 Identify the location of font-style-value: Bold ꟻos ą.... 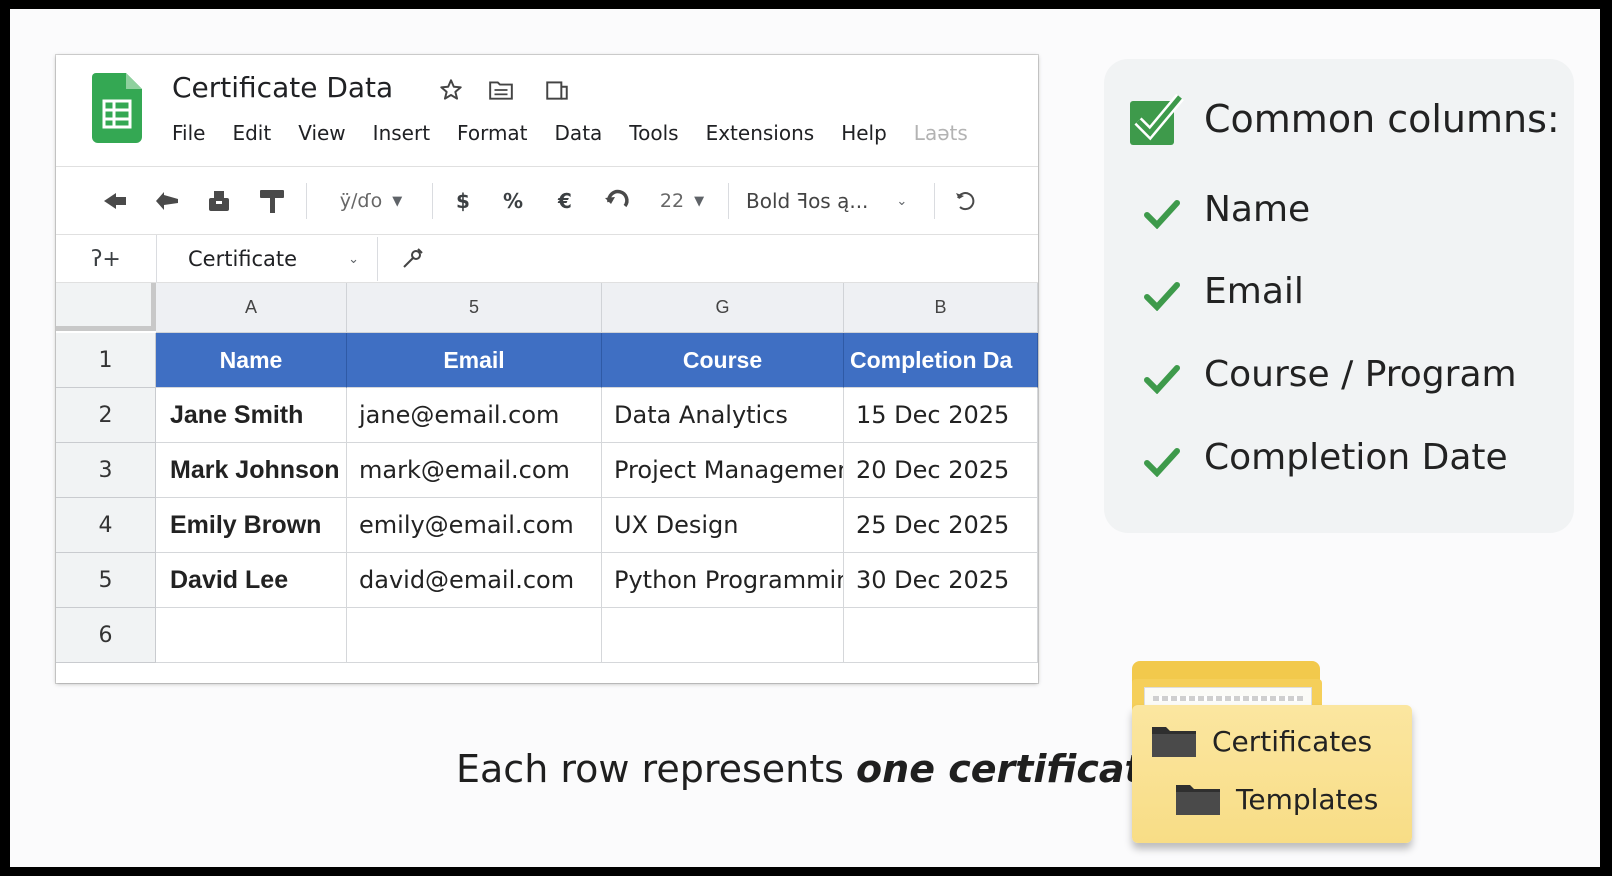
(807, 201).